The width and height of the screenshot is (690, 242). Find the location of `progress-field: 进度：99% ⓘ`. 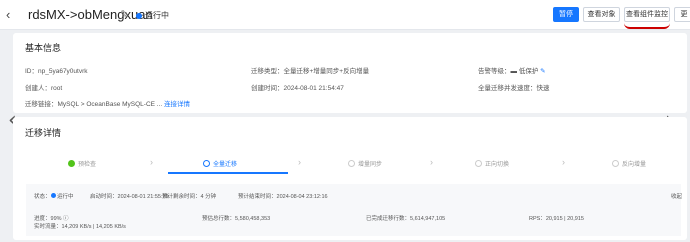

progress-field: 进度：99% ⓘ is located at coordinates (51, 219).